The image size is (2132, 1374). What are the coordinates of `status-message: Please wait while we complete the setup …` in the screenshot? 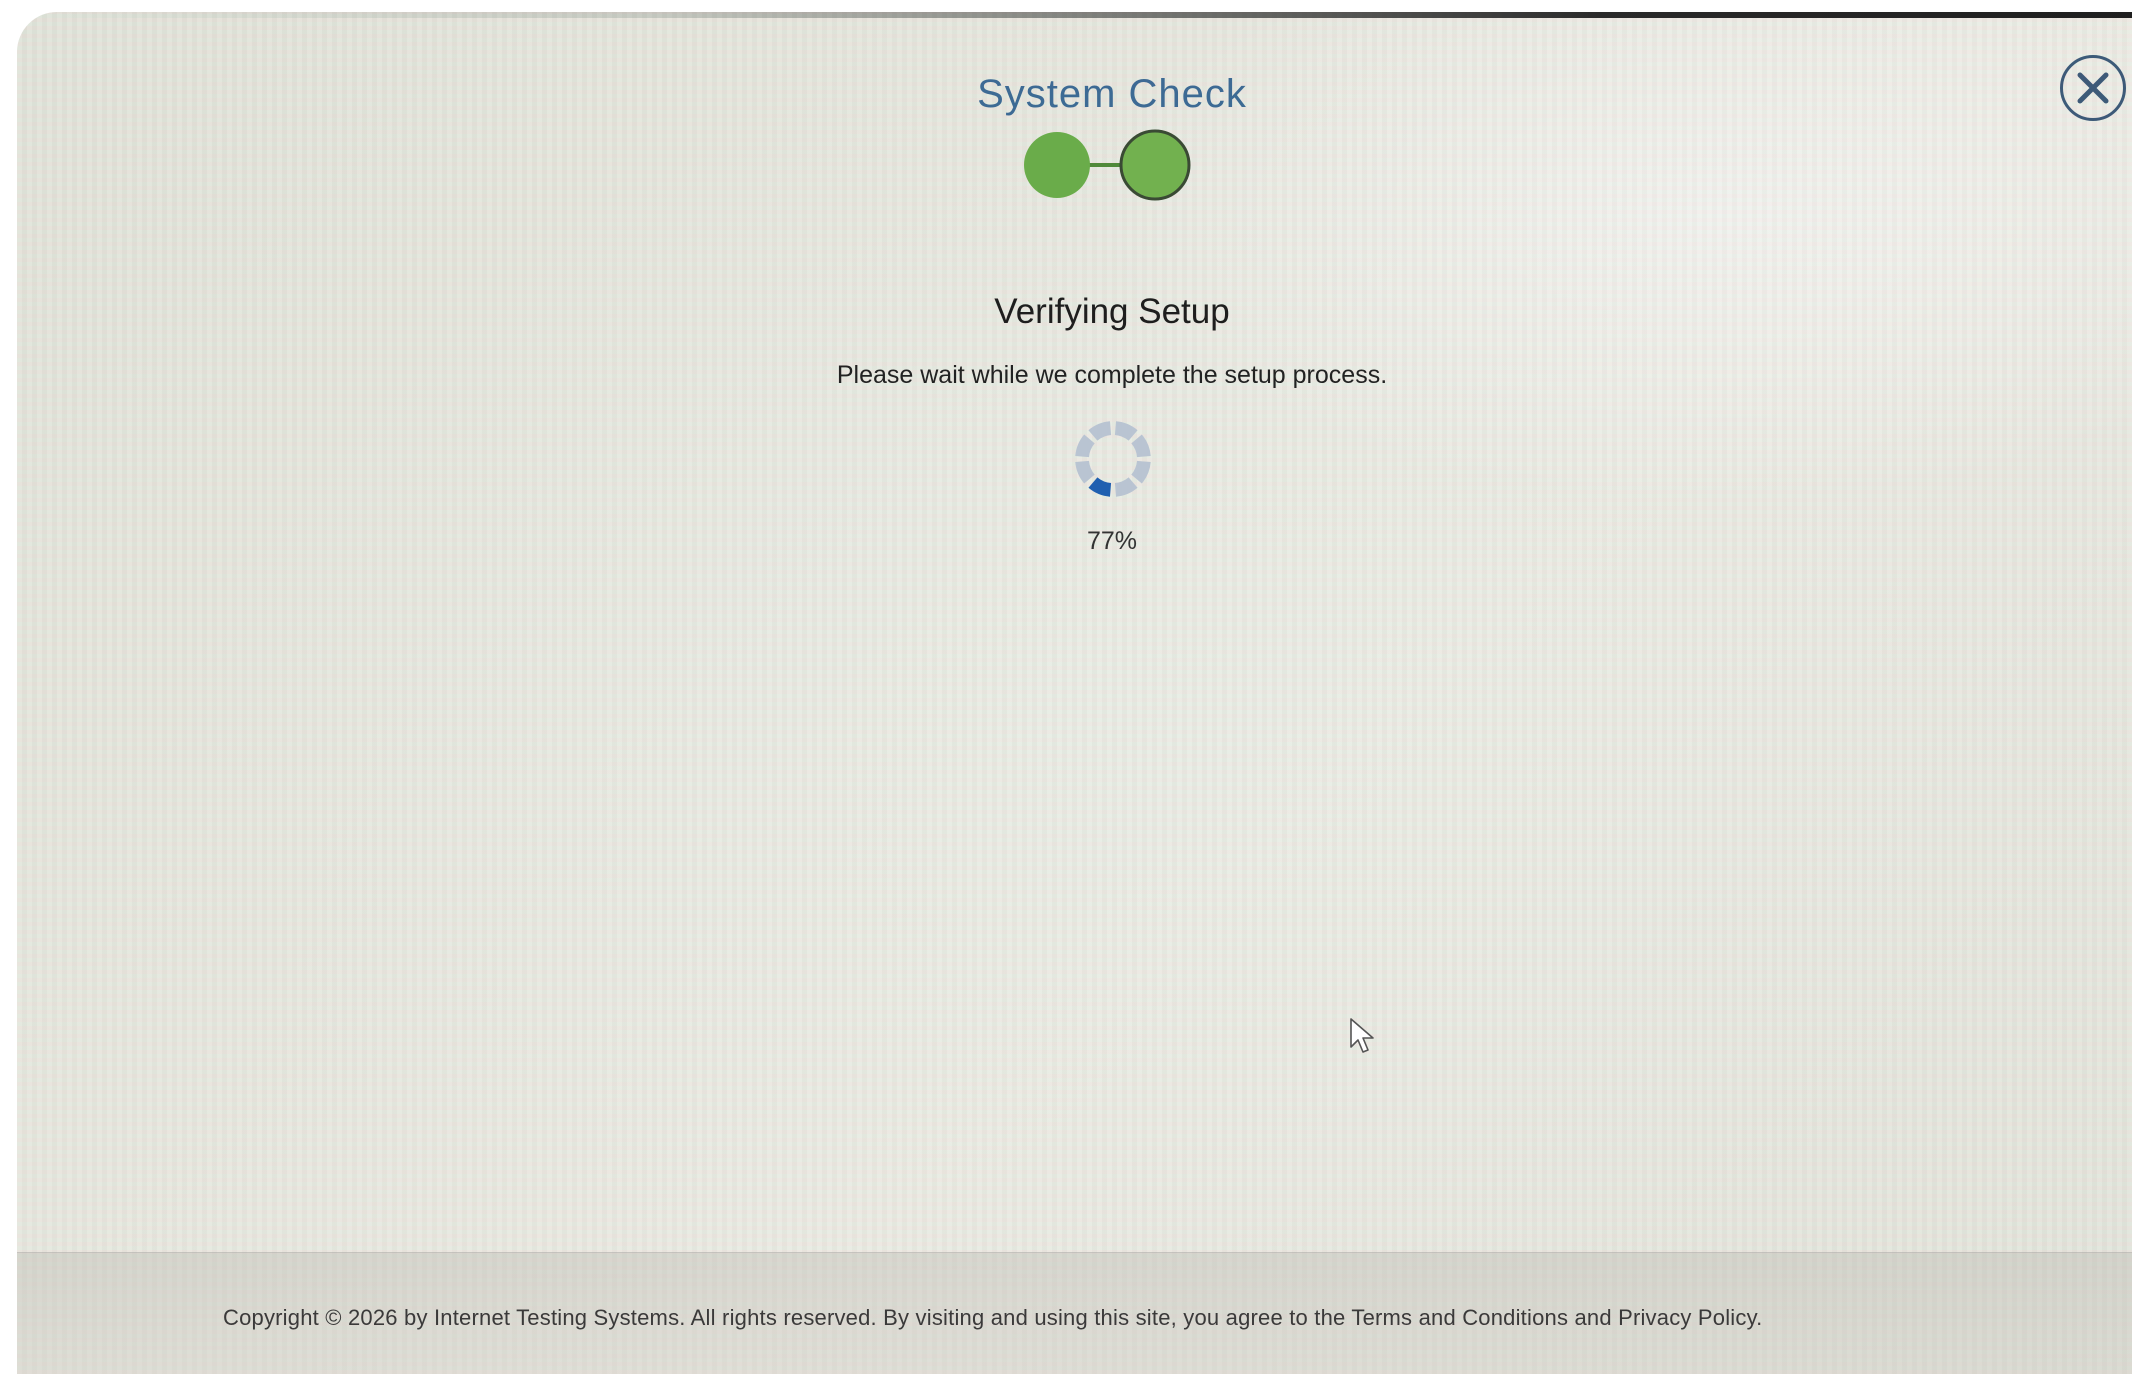 It's located at (1112, 375).